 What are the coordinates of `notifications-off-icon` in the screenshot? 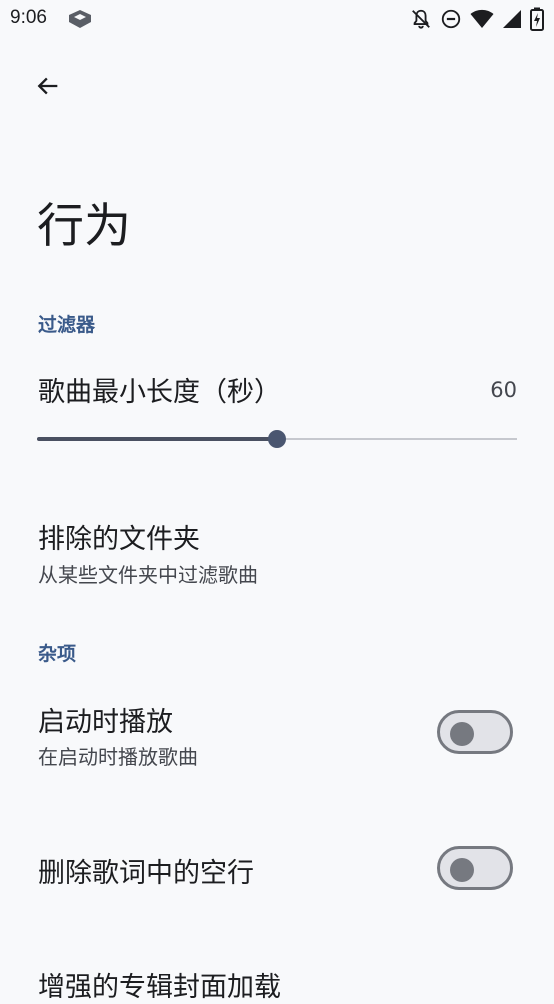 It's located at (421, 19).